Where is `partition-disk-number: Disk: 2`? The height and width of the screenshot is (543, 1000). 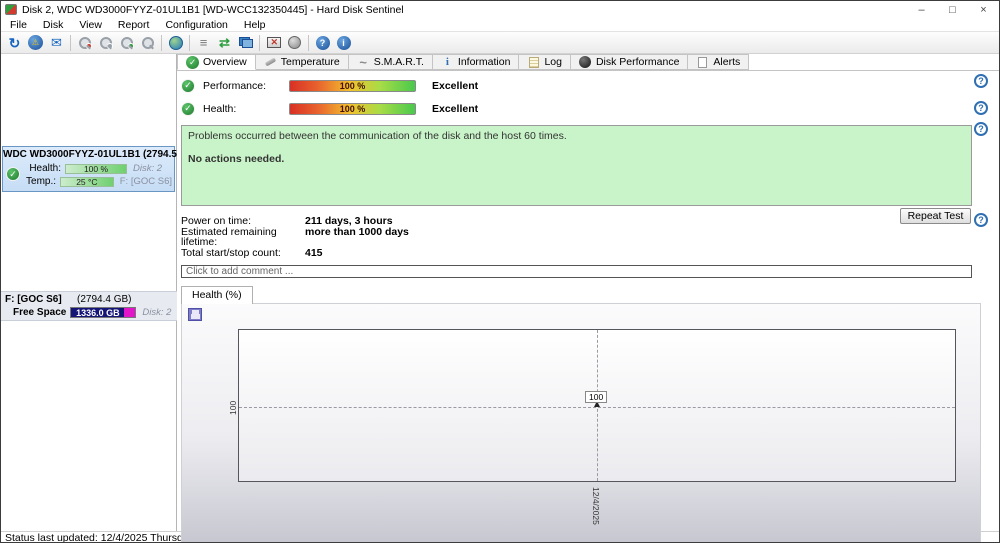 partition-disk-number: Disk: 2 is located at coordinates (157, 312).